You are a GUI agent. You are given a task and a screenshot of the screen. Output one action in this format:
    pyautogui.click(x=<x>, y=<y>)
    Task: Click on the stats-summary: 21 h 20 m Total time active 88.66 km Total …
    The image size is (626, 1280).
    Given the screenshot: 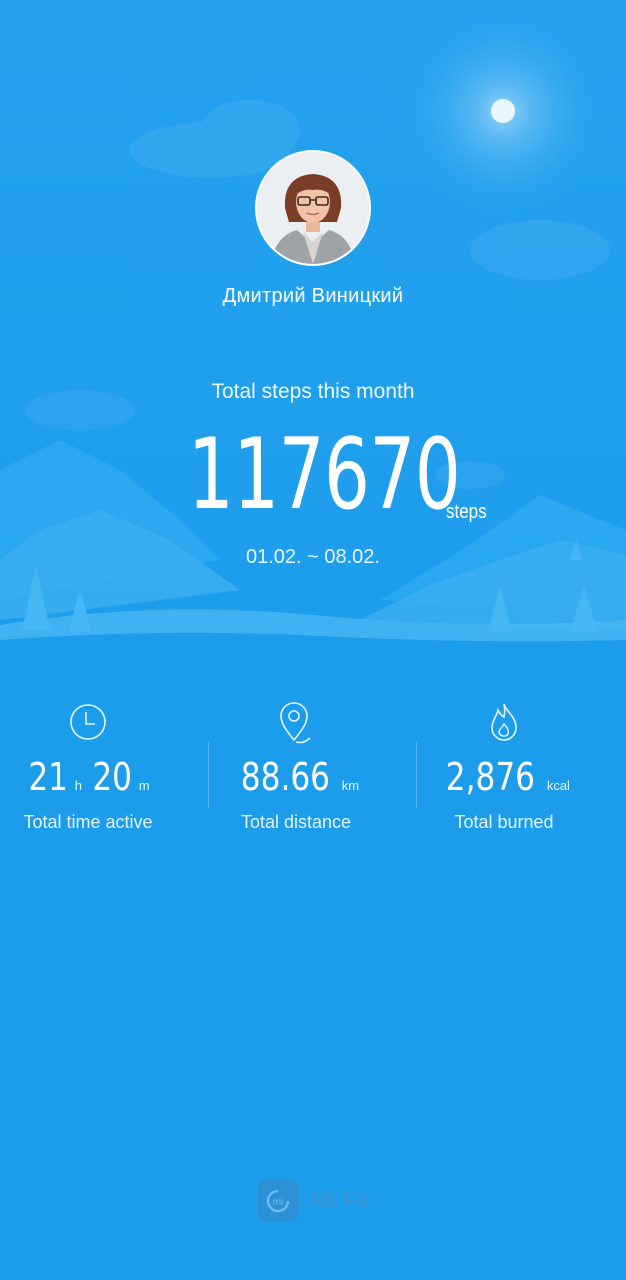 What is the action you would take?
    pyautogui.click(x=313, y=775)
    